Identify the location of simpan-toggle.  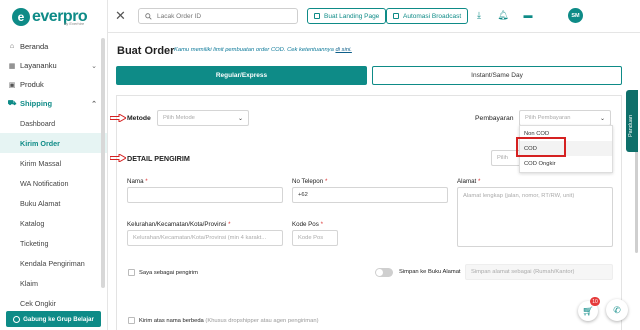
(384, 272).